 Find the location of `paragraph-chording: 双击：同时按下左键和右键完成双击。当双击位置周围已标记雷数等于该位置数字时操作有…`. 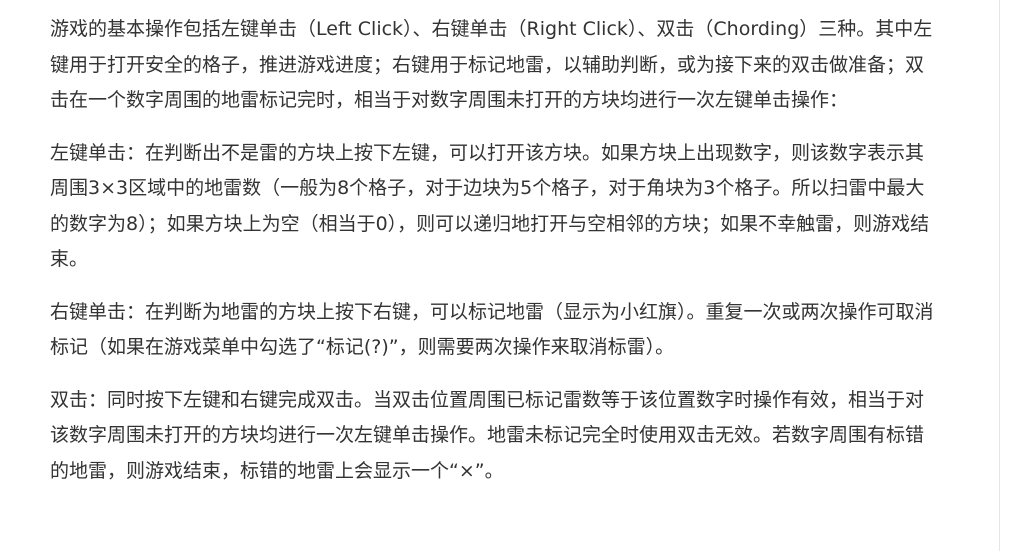

paragraph-chording: 双击：同时按下左键和右键完成双击。当双击位置周围已标记雷数等于该位置数字时操作有… is located at coordinates (487, 435).